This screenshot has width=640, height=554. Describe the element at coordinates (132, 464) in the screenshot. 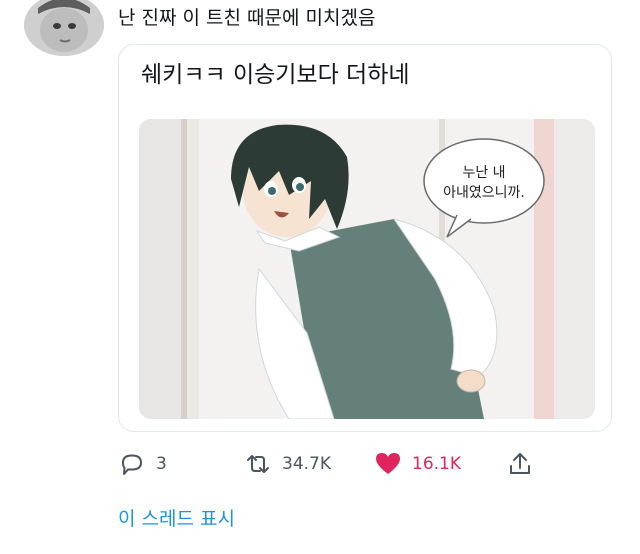

I see `reply-icon` at that location.